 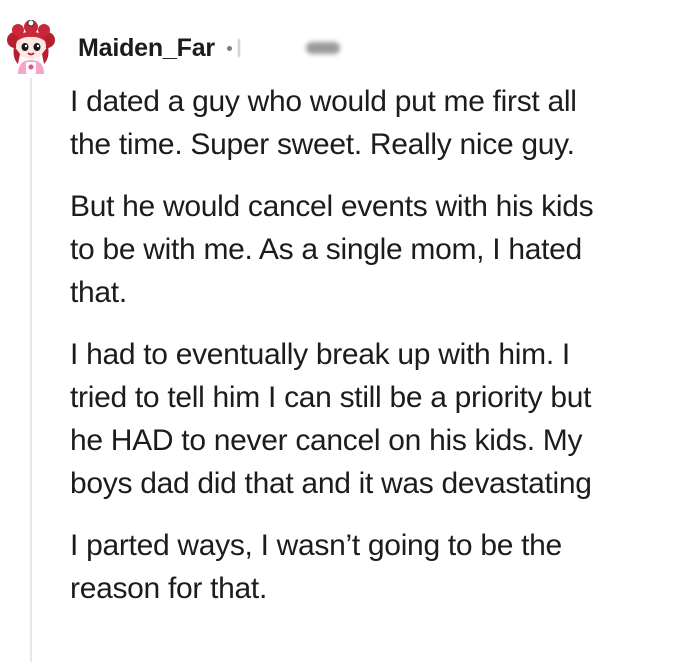 I want to click on text-line: I dated a guy who would put me first all, so click(x=323, y=101).